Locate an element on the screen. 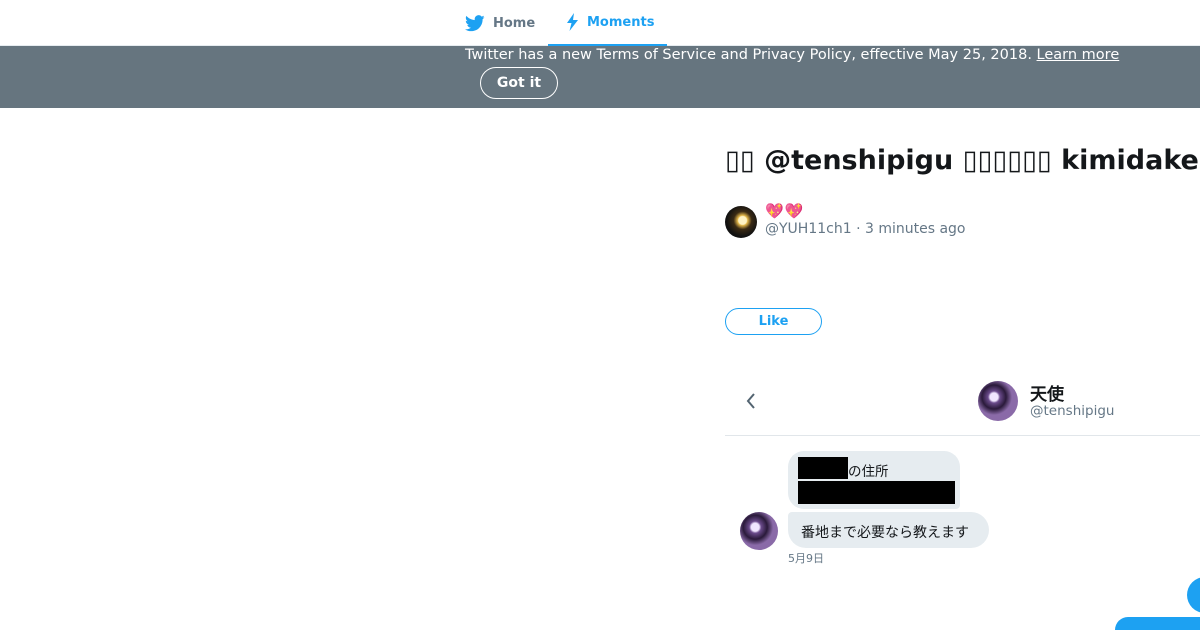  got-it-button: Got it is located at coordinates (519, 83).